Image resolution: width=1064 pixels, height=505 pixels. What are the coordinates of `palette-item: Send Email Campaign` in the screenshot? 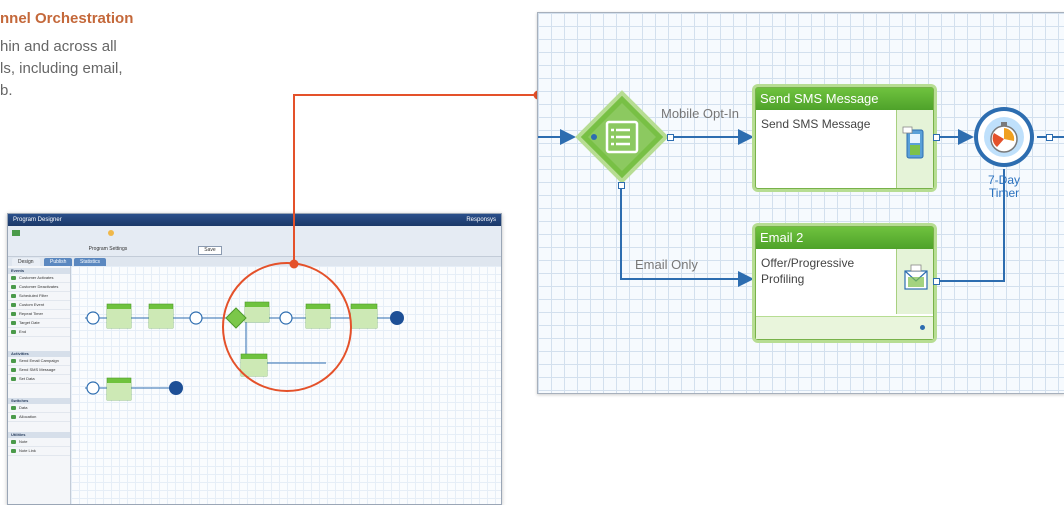 It's located at (39, 361).